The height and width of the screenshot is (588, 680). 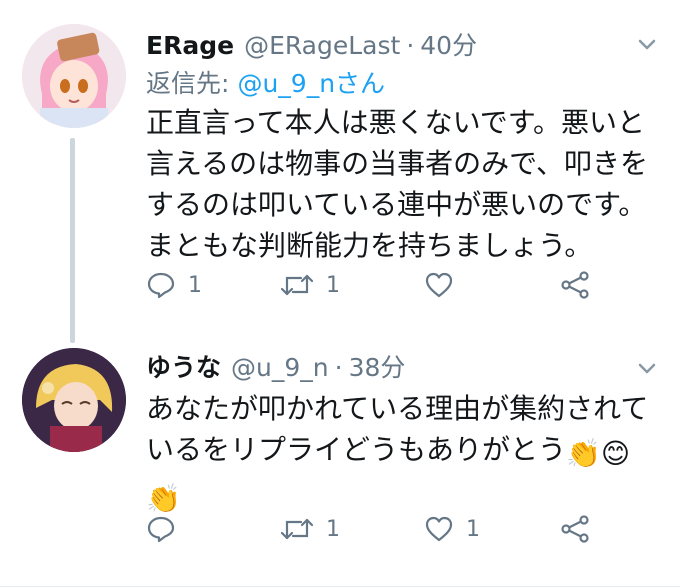 I want to click on text-line: まともな判断能力を持ちましょう。, so click(x=369, y=245).